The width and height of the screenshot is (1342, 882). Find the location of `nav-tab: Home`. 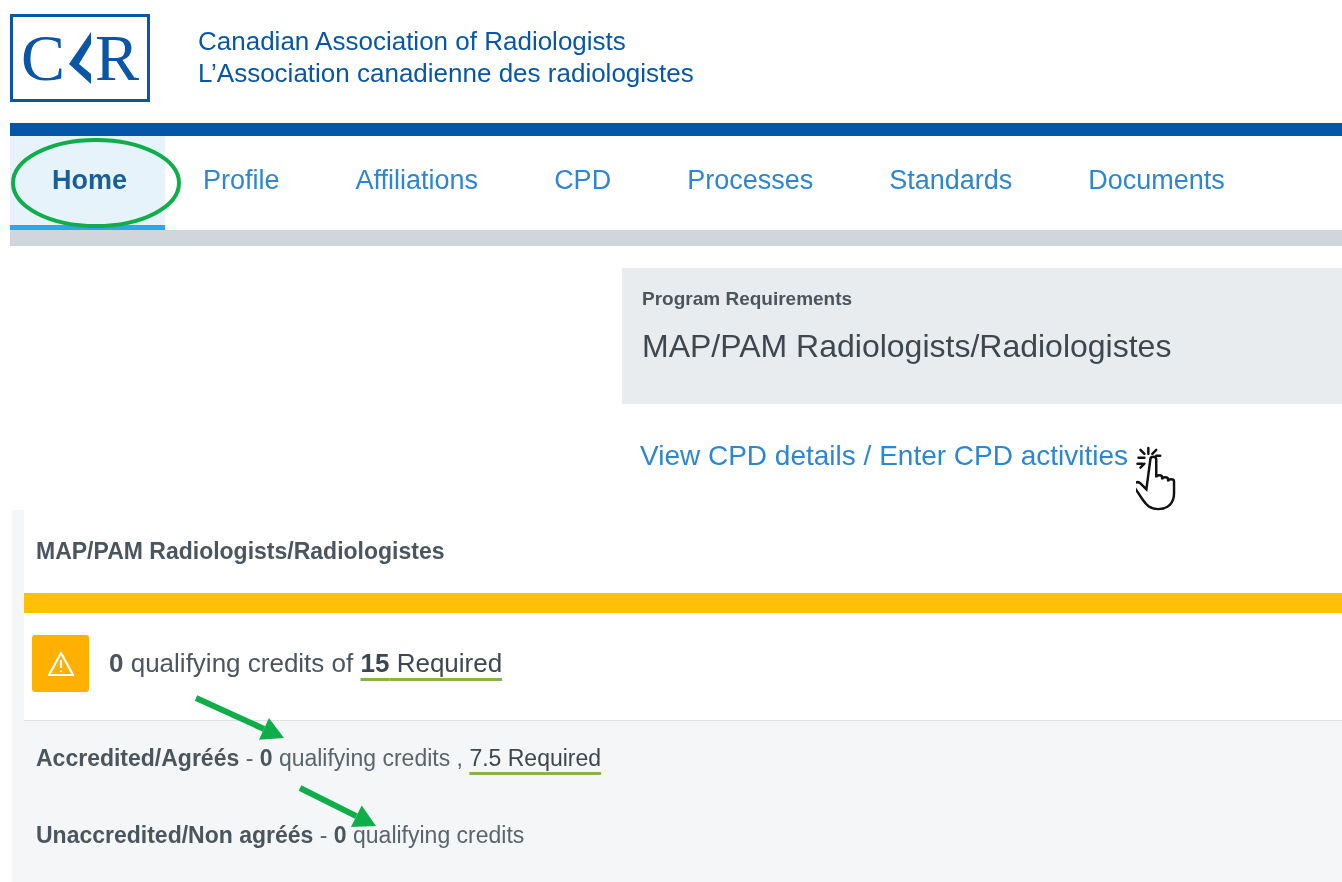

nav-tab: Home is located at coordinates (87, 183).